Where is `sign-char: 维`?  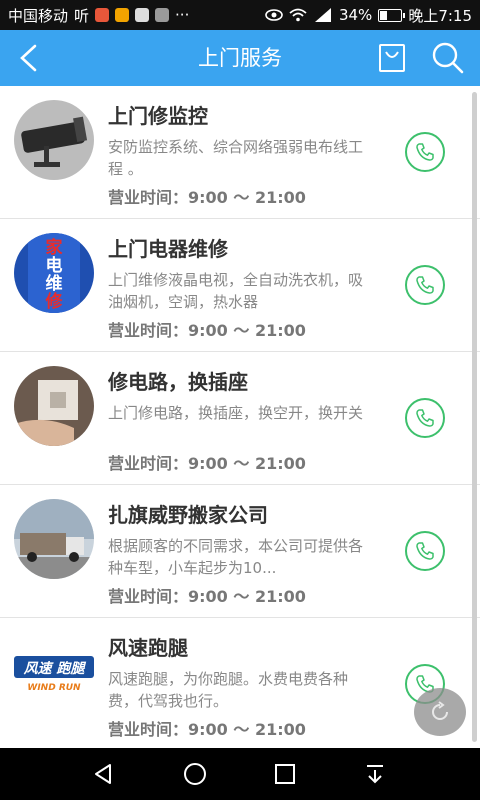 sign-char: 维 is located at coordinates (54, 283).